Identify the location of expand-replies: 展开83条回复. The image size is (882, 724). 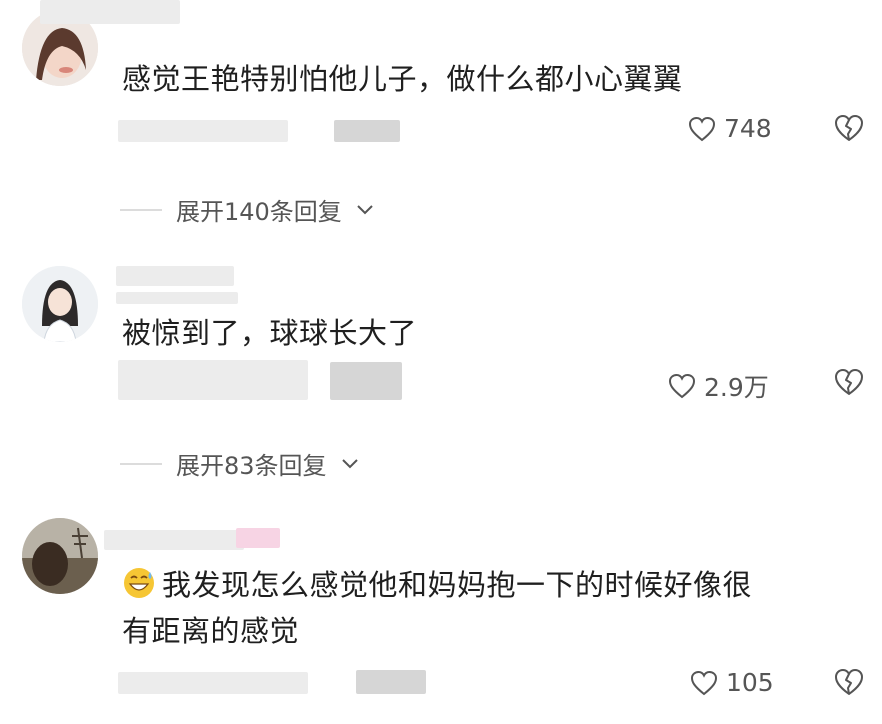
(239, 463).